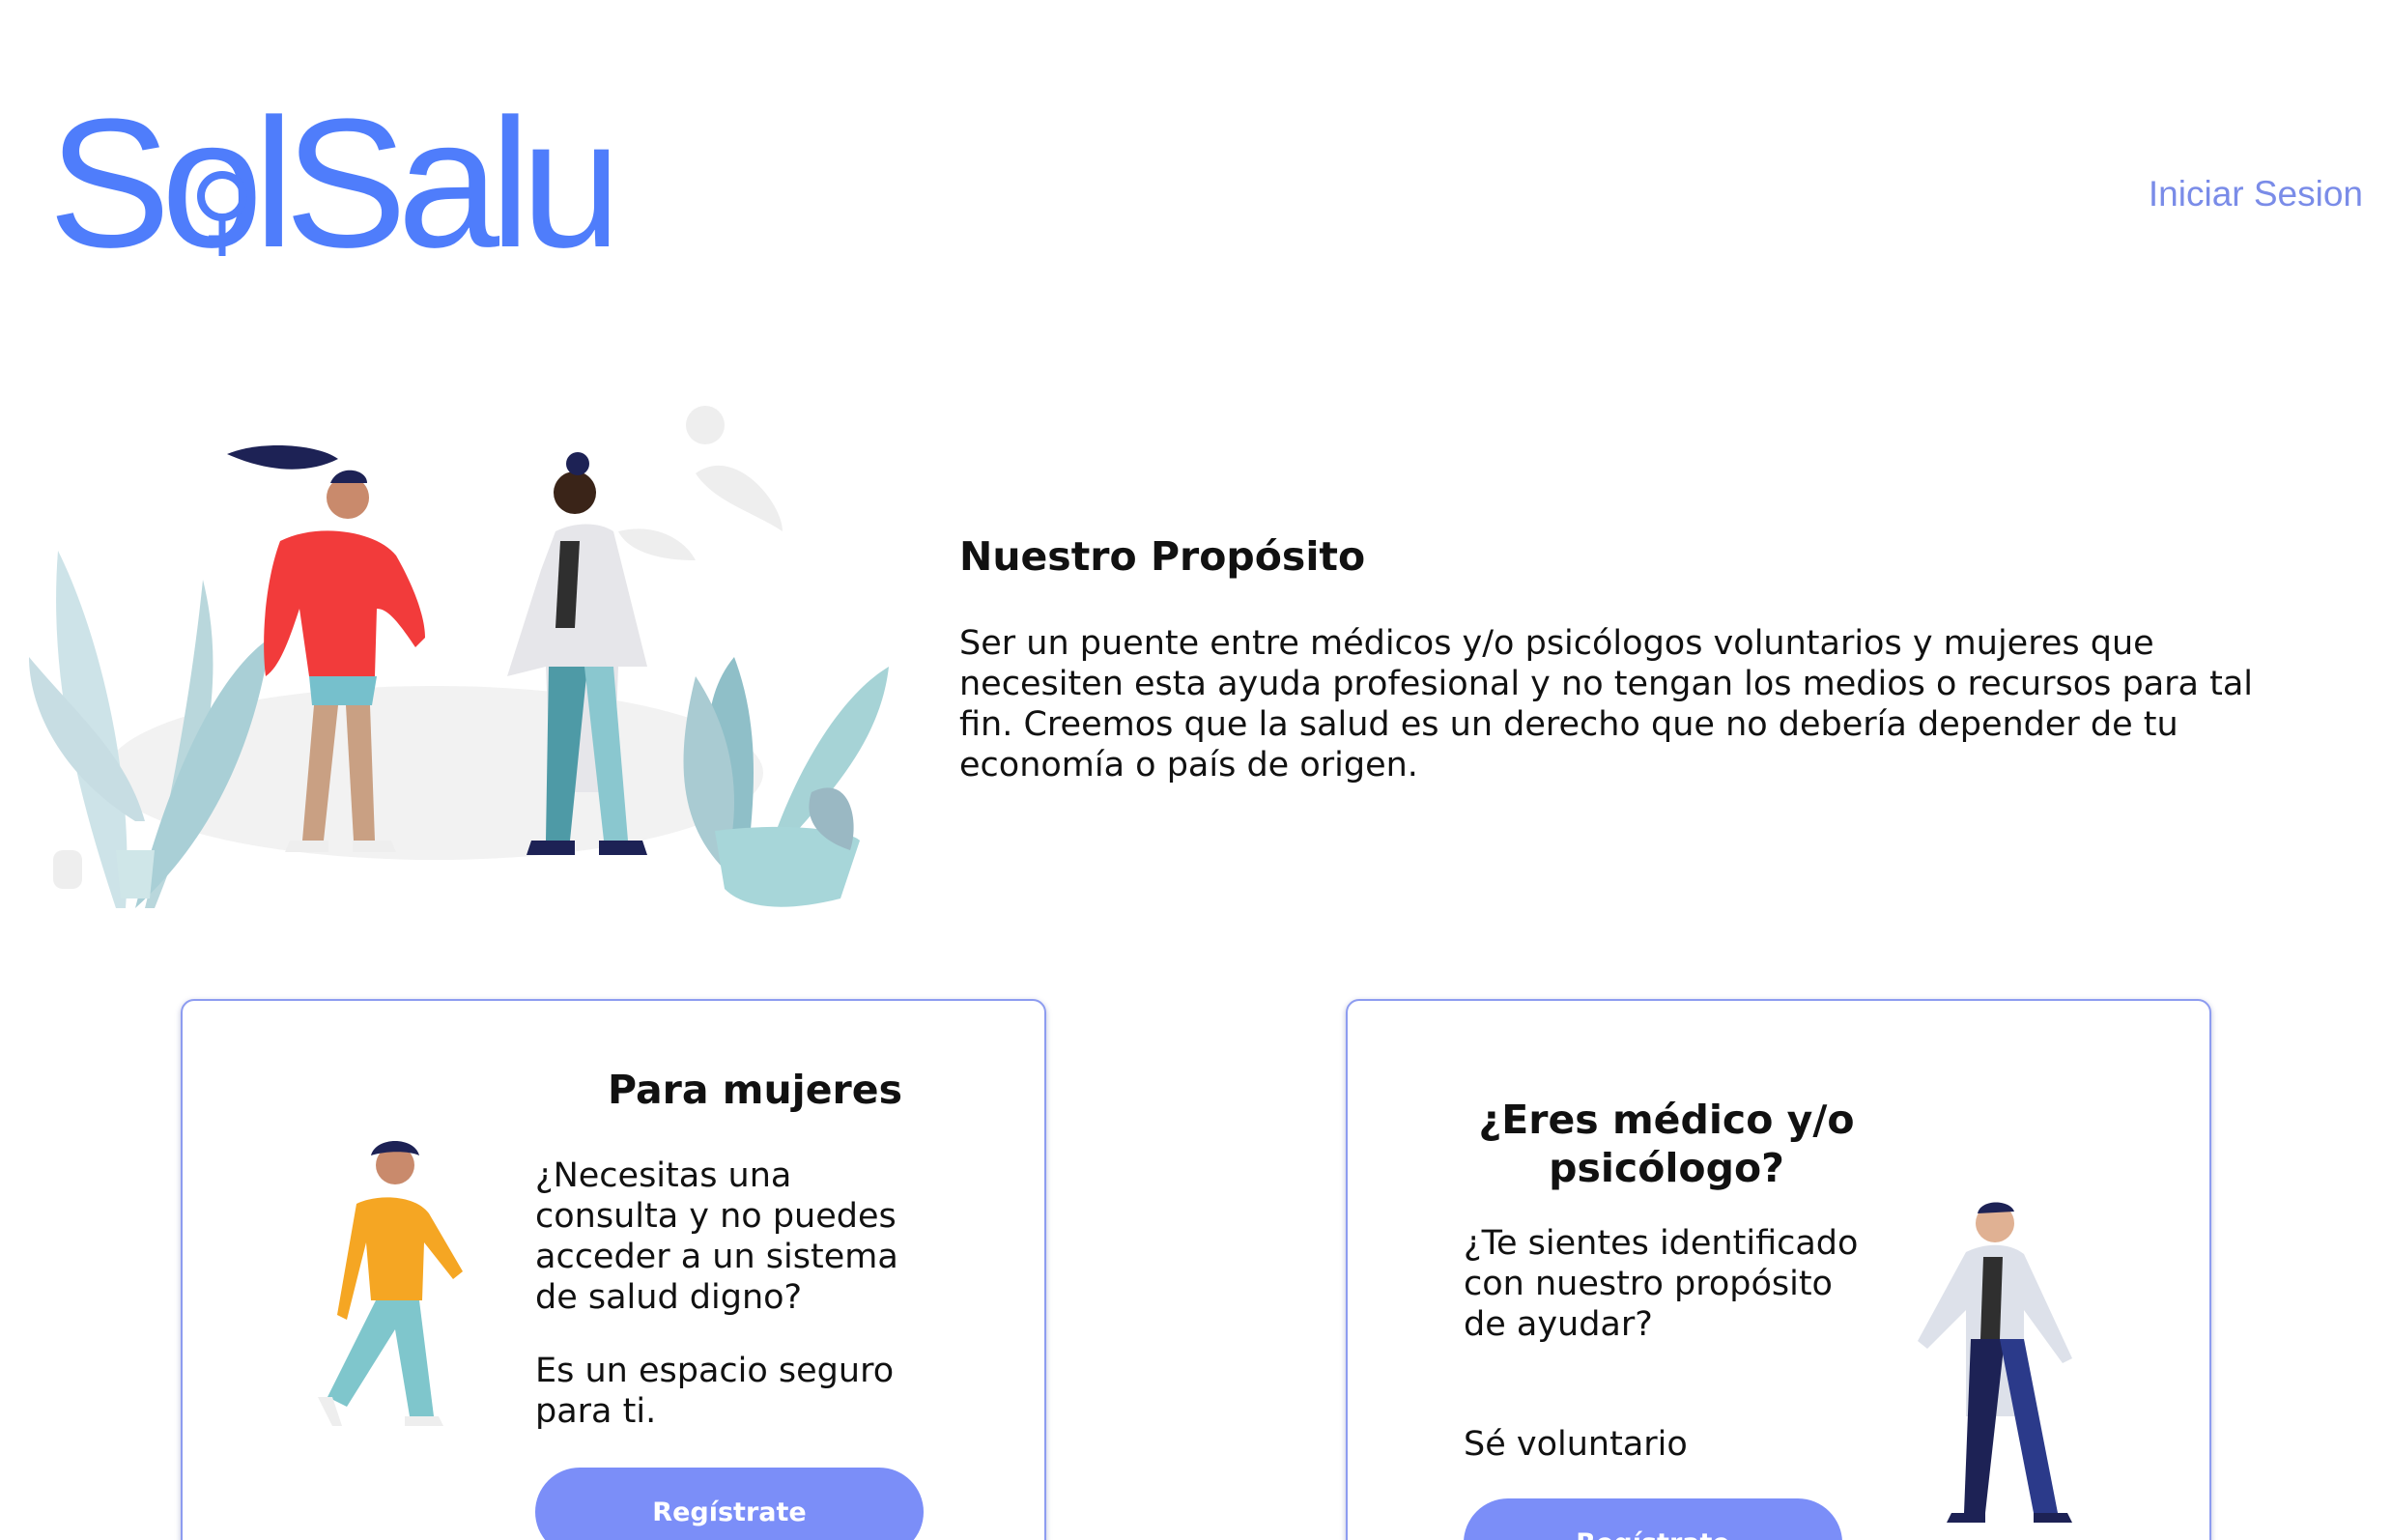 This screenshot has width=2392, height=1540. I want to click on logo-text: SolSalud, so click(329, 188).